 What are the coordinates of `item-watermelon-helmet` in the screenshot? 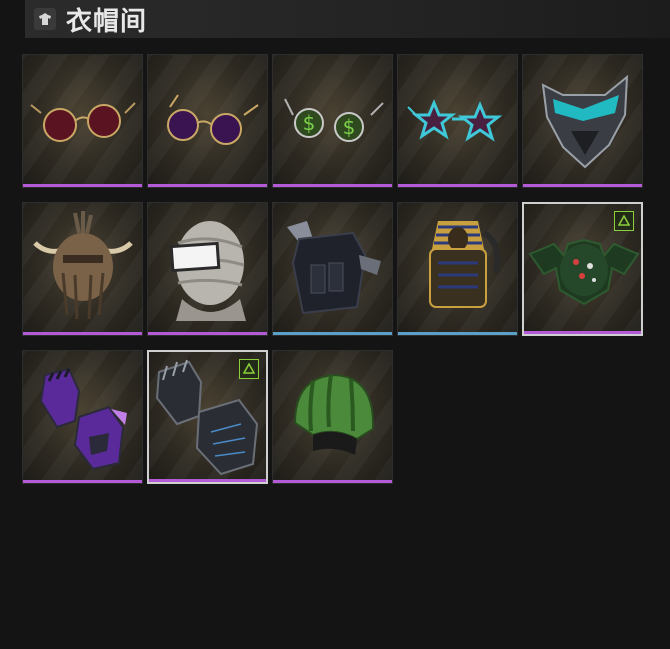 It's located at (332, 417).